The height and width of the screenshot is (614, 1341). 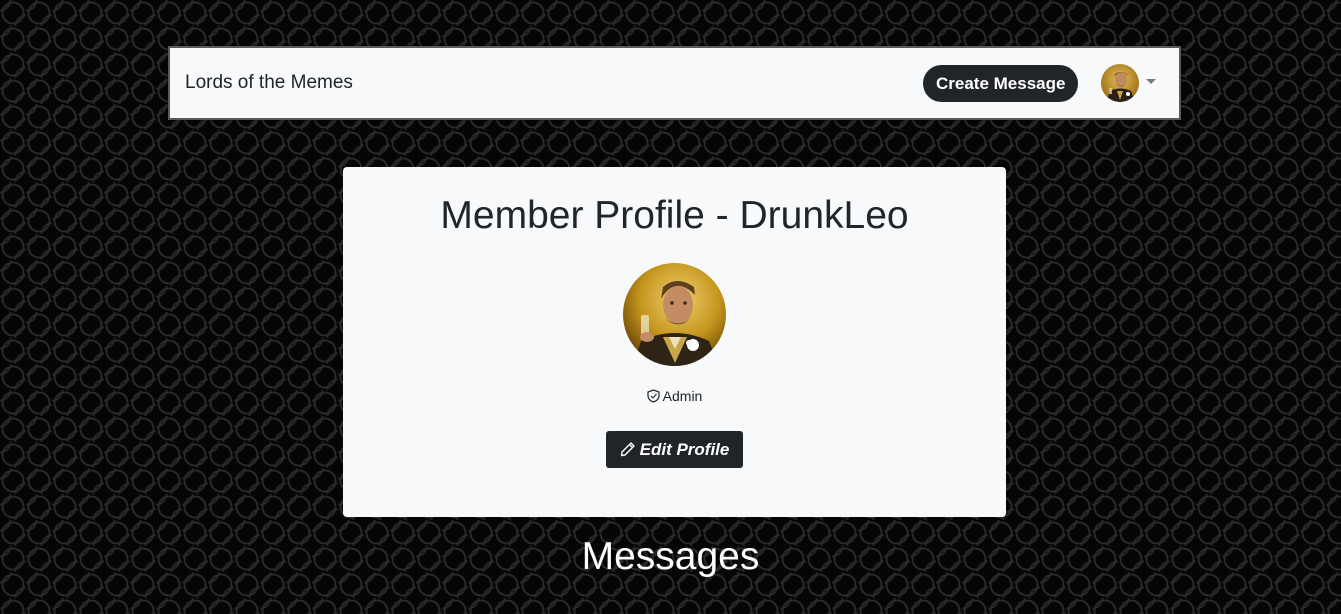 I want to click on role-text: Admin, so click(x=682, y=396).